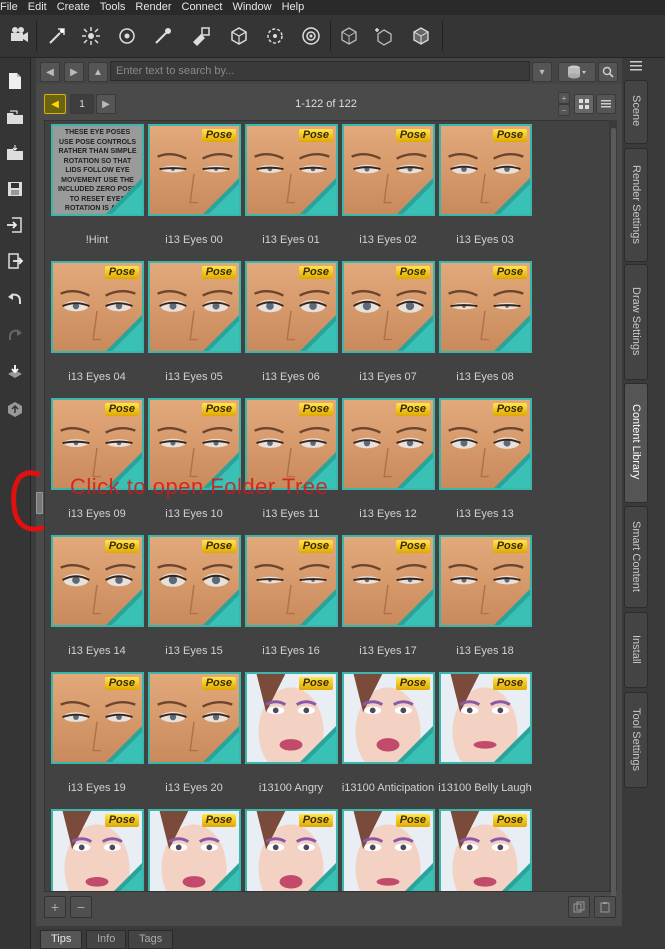  I want to click on tab-tips: Tips, so click(61, 939).